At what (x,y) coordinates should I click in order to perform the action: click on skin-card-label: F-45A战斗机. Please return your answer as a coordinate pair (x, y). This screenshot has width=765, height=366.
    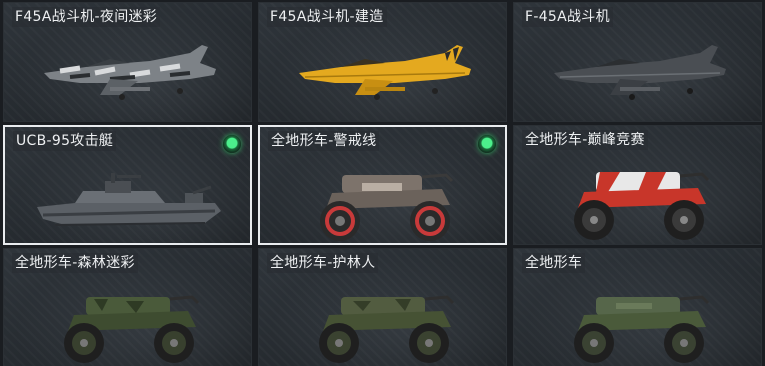
    Looking at the image, I should click on (567, 17).